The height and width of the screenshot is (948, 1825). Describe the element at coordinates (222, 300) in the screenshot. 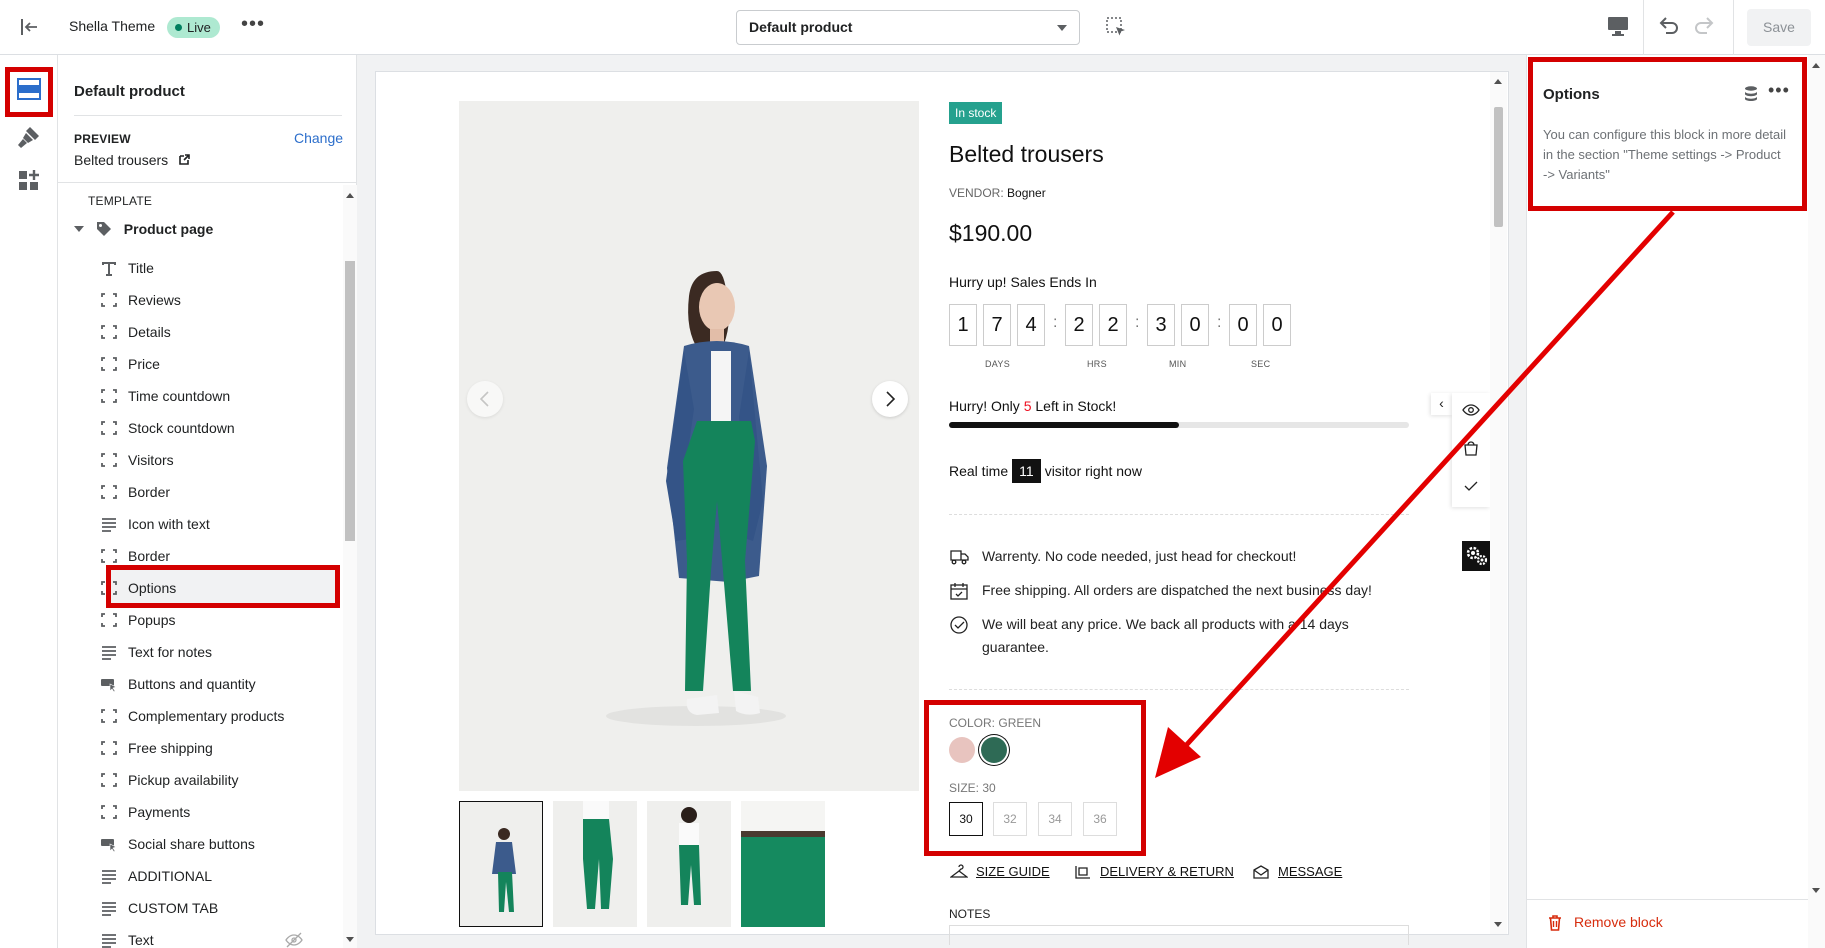

I see `sidebar-item-reviews: Reviews` at that location.